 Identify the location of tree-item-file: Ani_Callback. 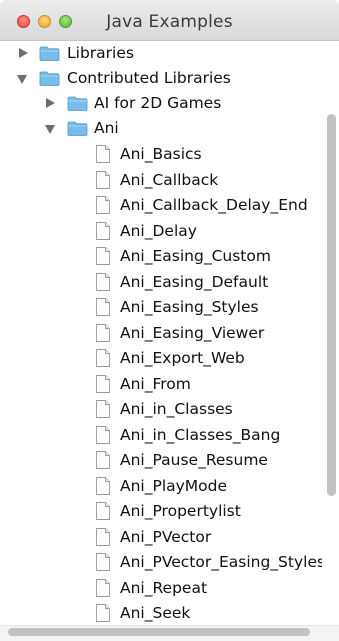
(161, 180).